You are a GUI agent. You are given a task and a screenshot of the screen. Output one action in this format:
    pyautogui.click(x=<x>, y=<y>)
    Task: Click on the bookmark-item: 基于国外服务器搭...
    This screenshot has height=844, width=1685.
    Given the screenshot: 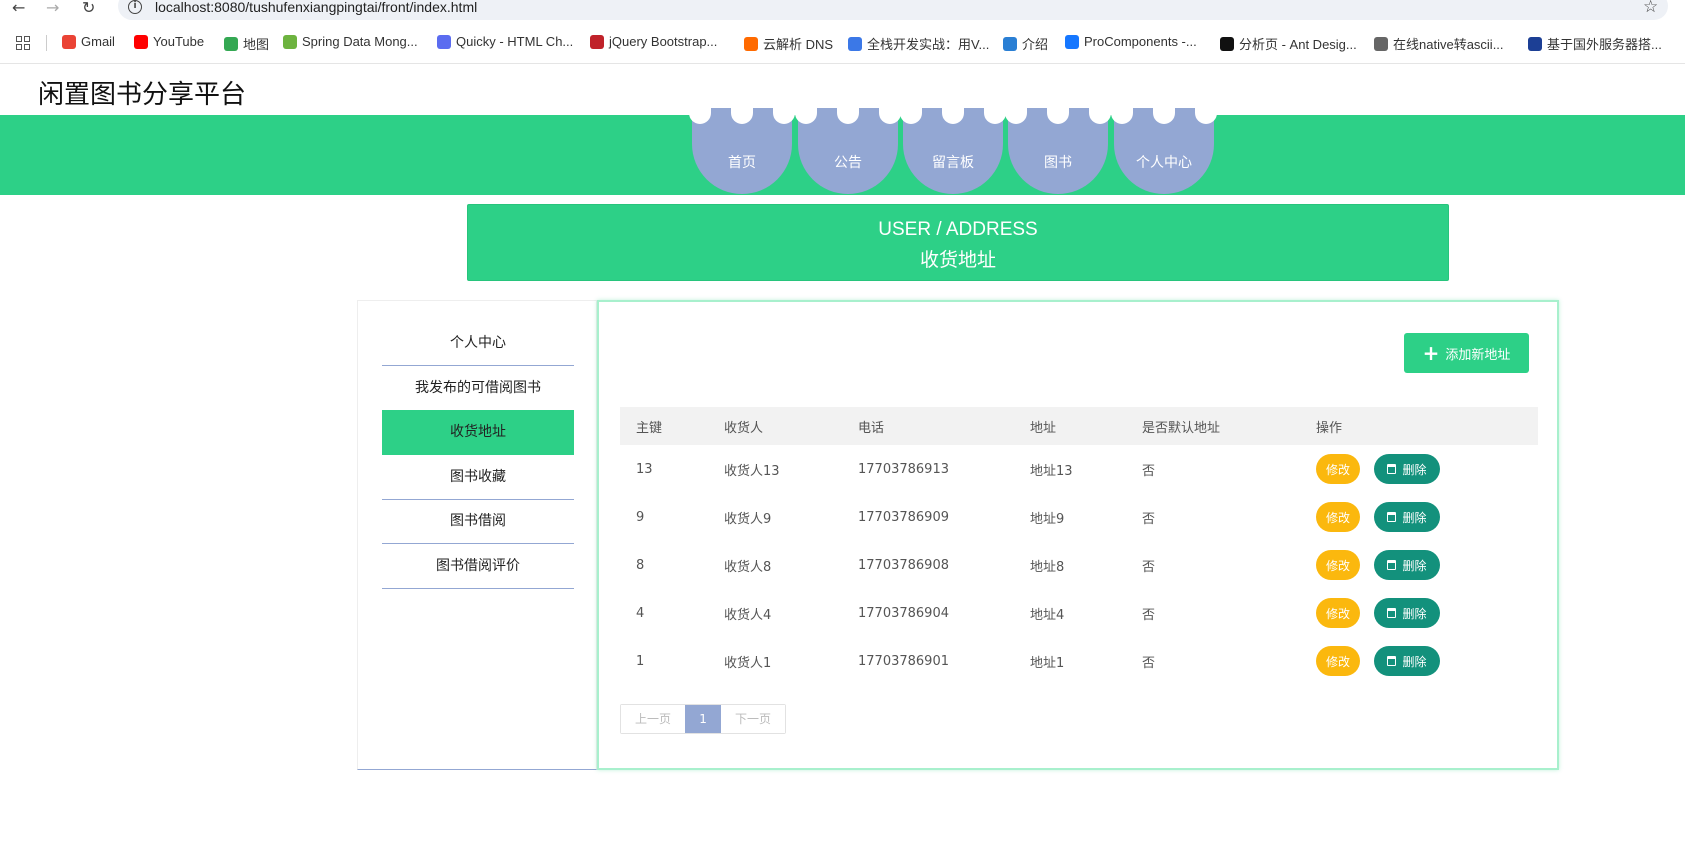 What is the action you would take?
    pyautogui.click(x=1595, y=43)
    